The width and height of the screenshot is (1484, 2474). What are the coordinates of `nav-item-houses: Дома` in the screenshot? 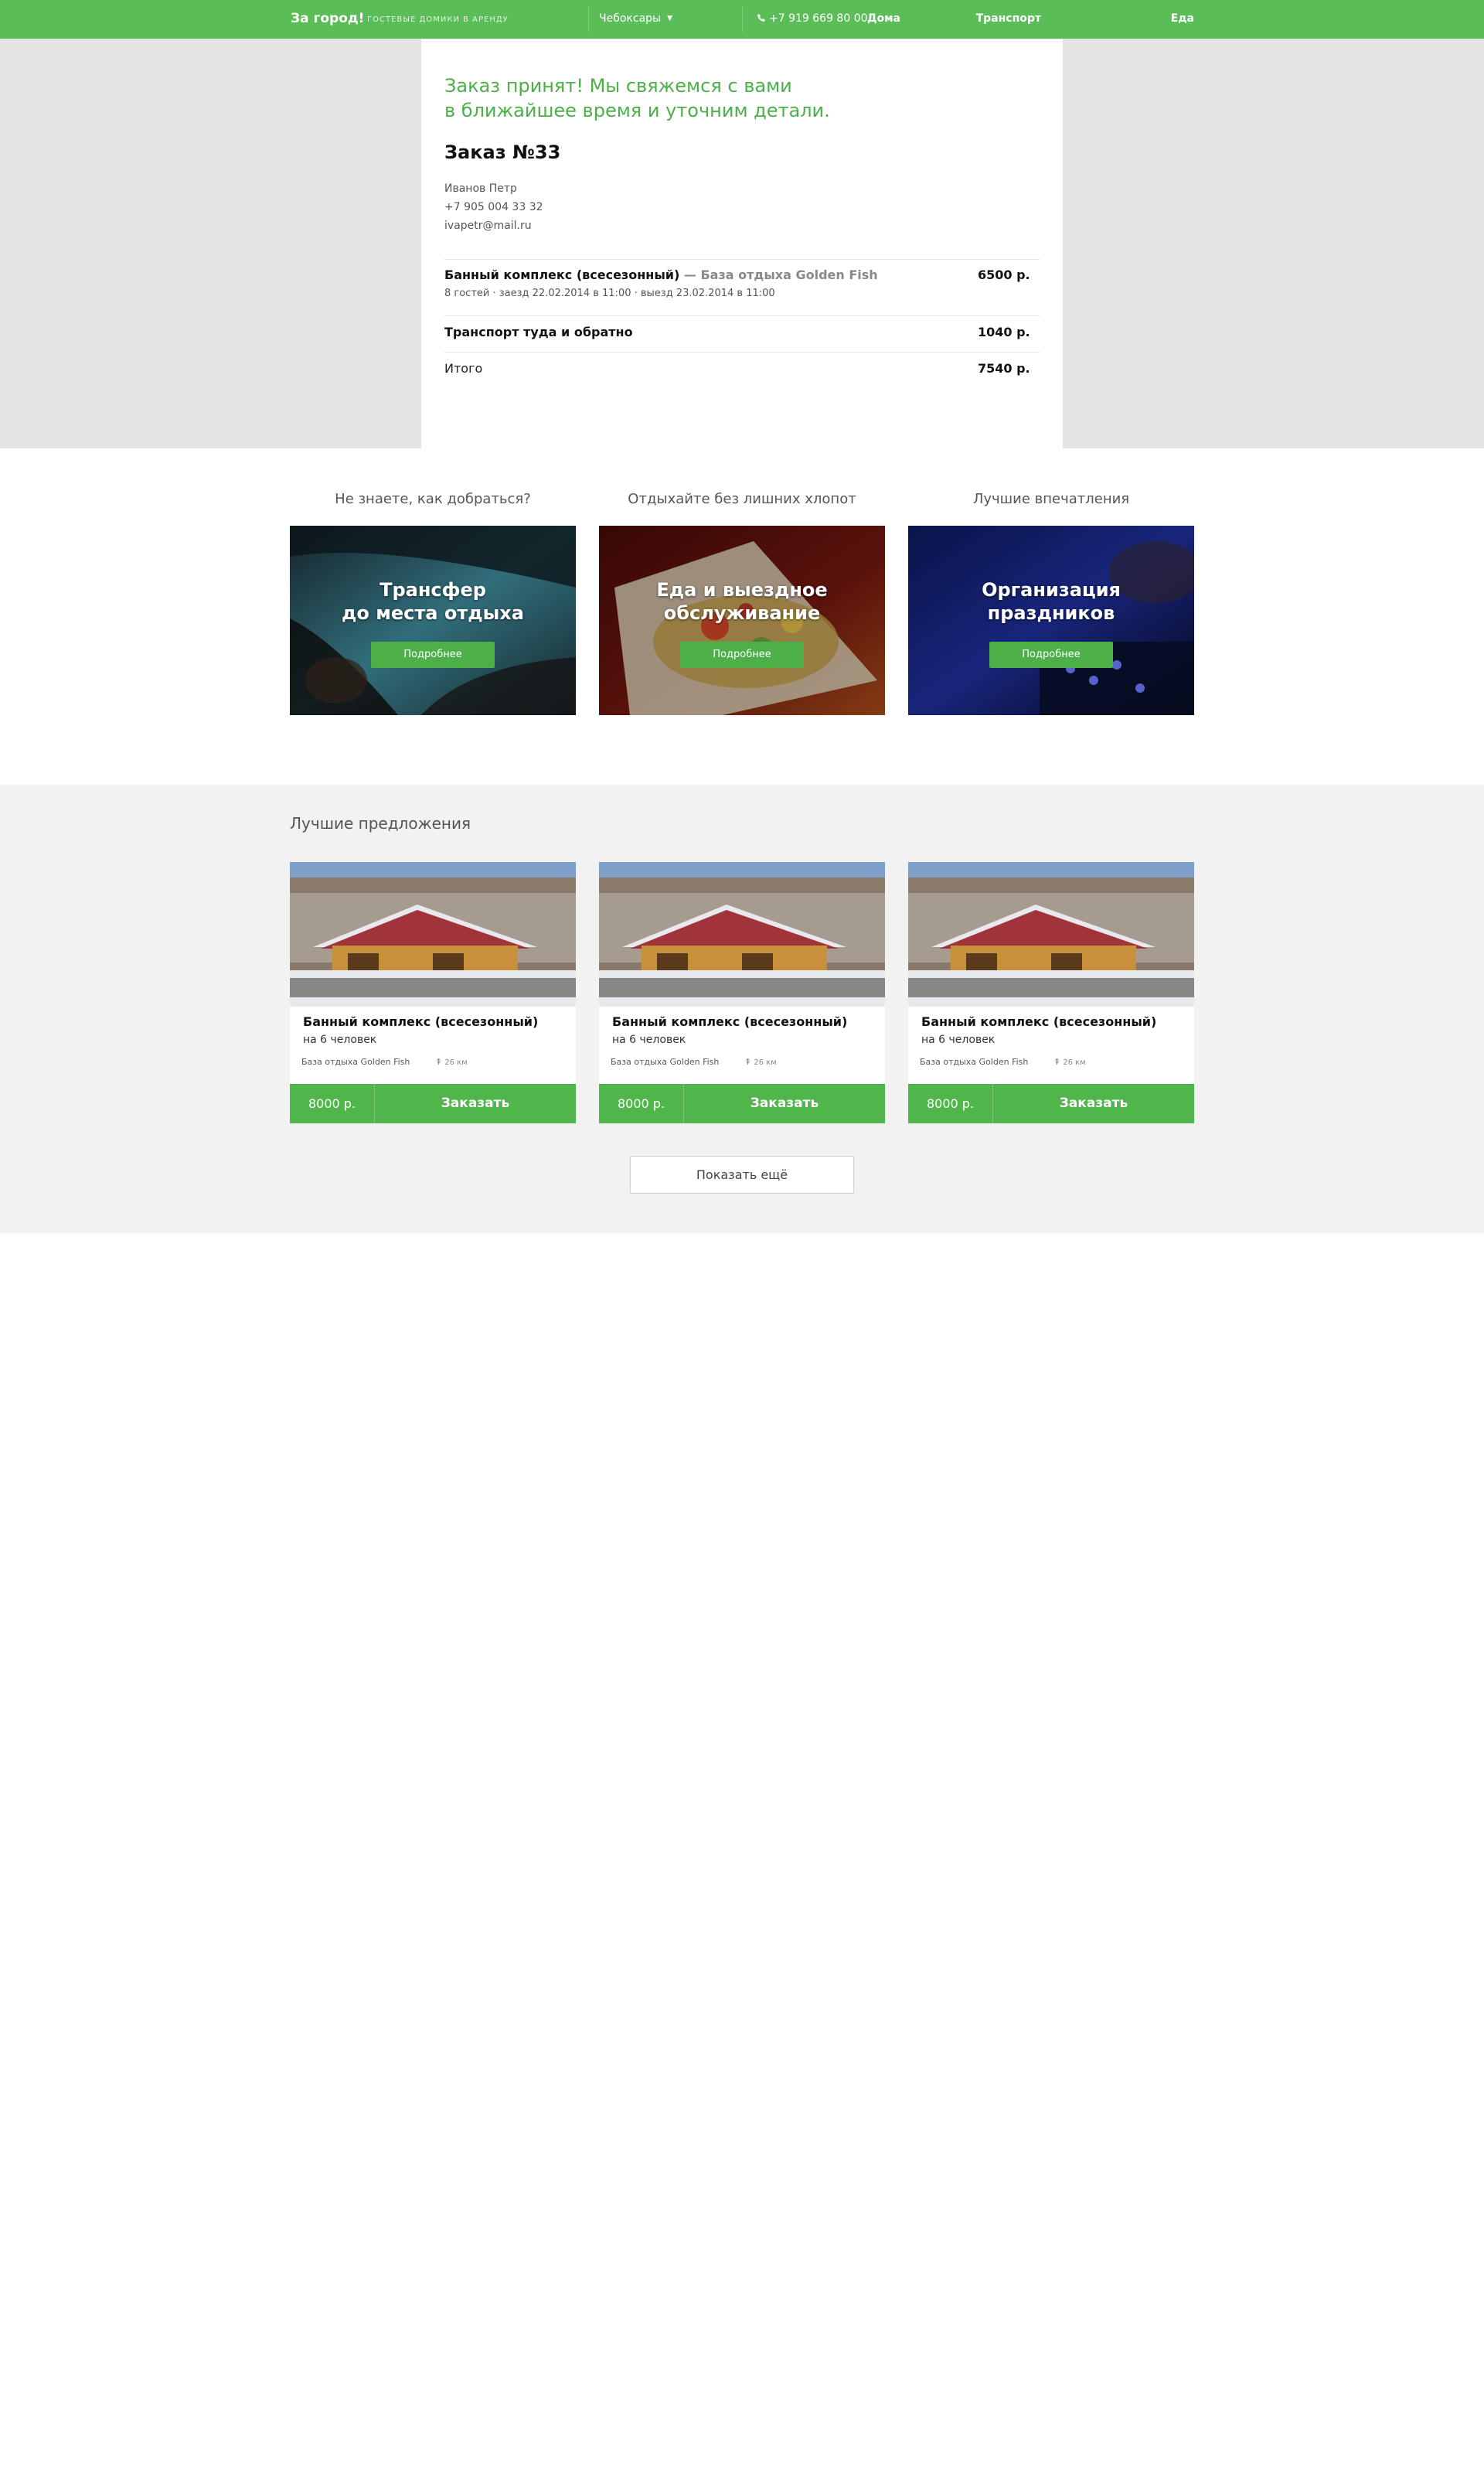 It's located at (883, 18).